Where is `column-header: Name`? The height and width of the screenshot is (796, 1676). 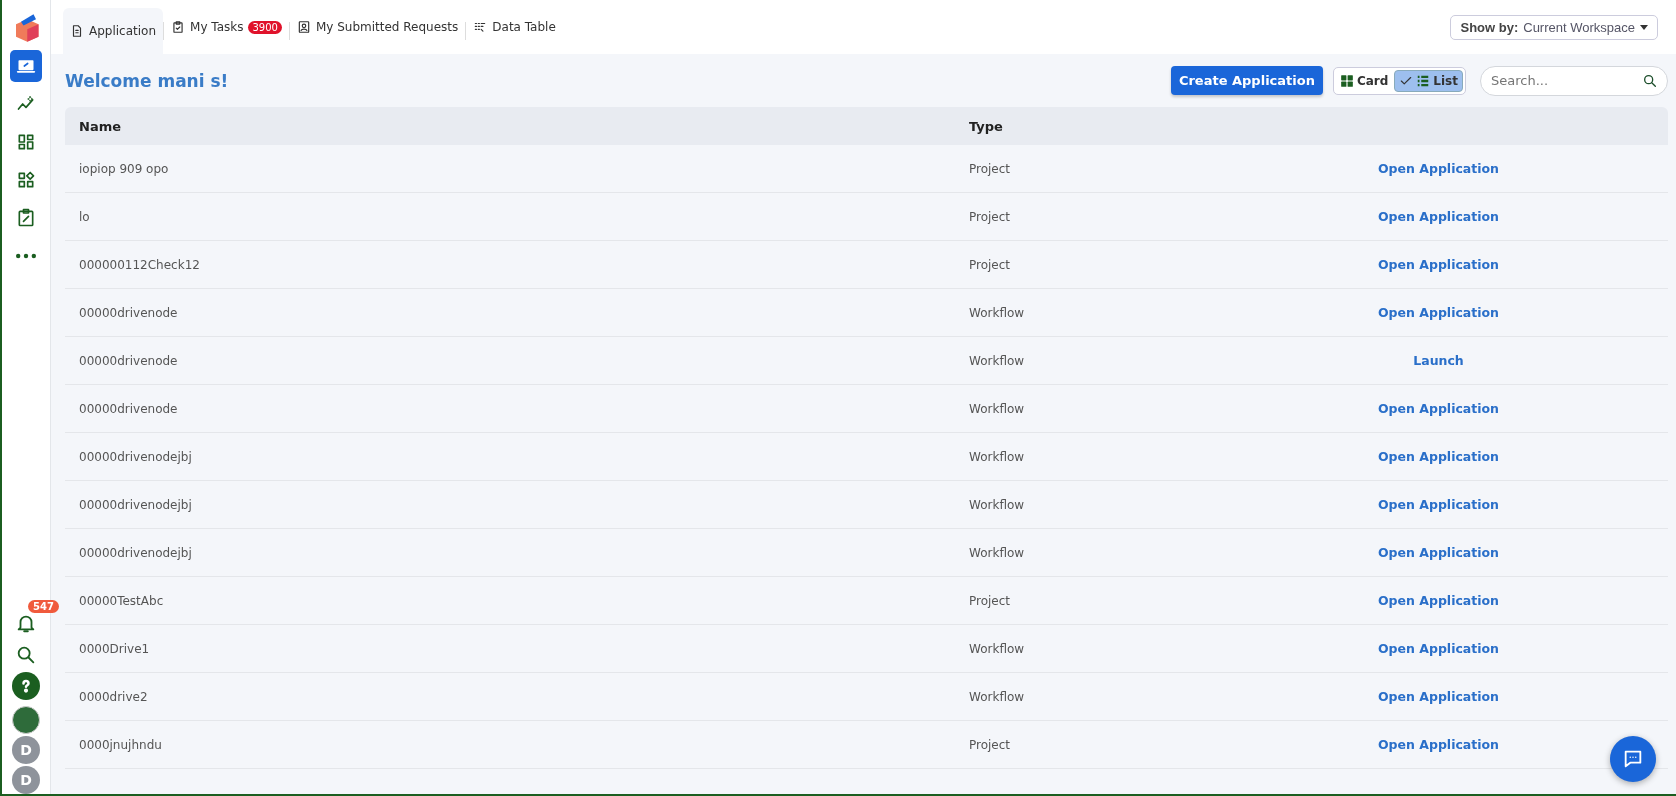
column-header: Name is located at coordinates (100, 126).